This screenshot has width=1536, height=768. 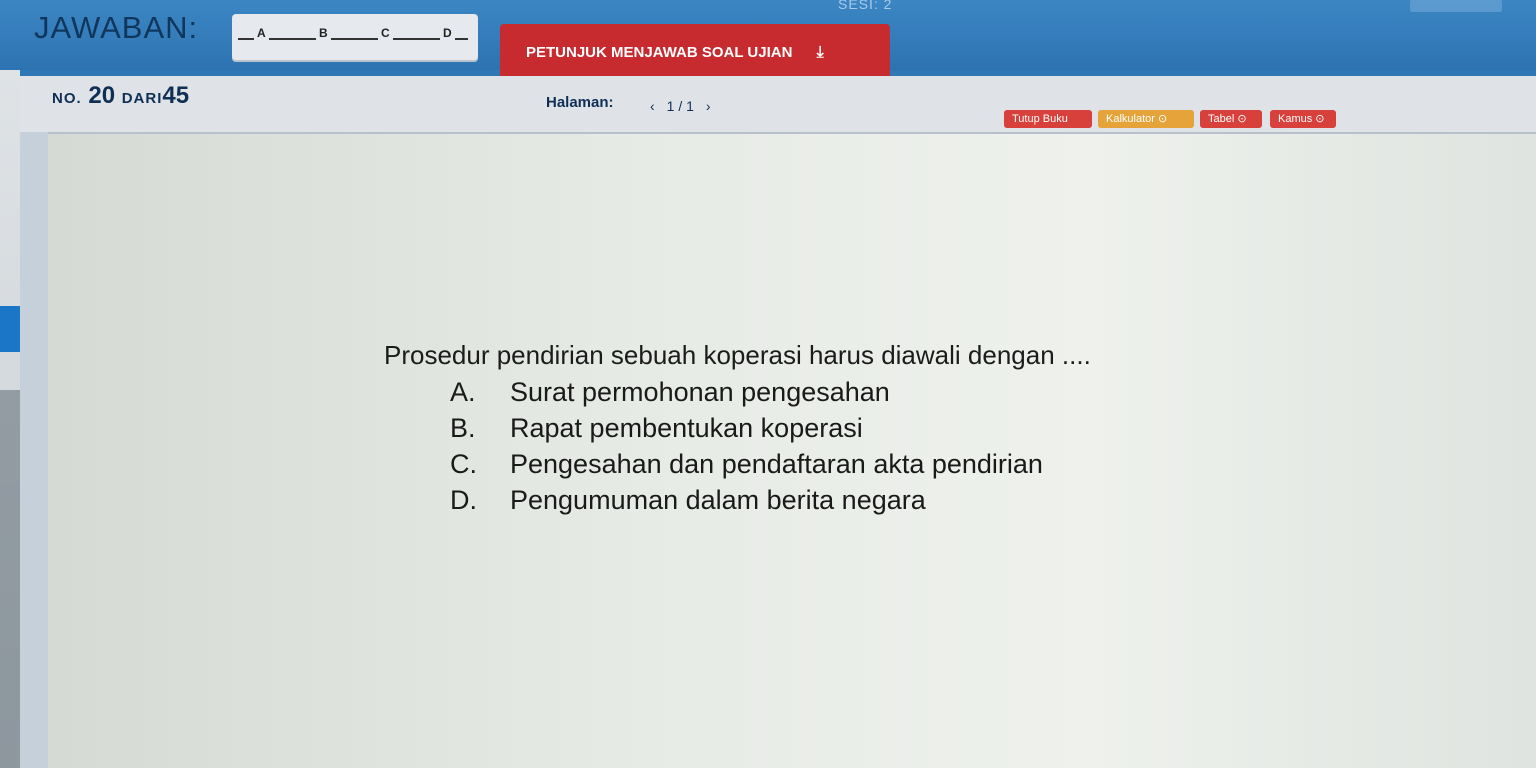 What do you see at coordinates (659, 52) in the screenshot?
I see `instructions-button-label: PETUNJUK MENJAWAB SOAL UJIAN` at bounding box center [659, 52].